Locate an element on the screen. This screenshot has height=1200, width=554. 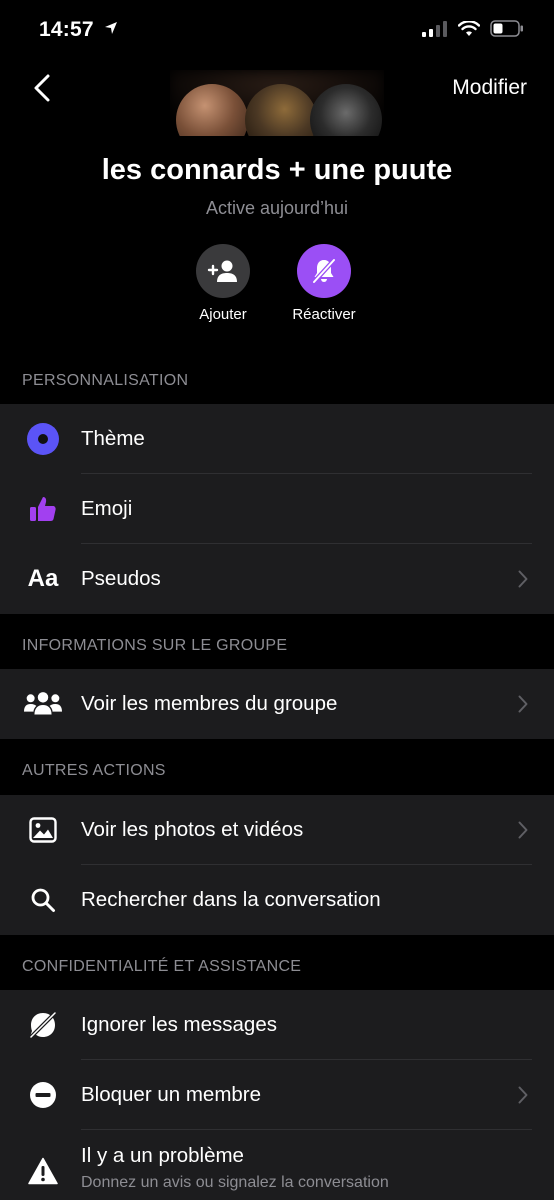
bell-muted-icon is located at coordinates (324, 271).